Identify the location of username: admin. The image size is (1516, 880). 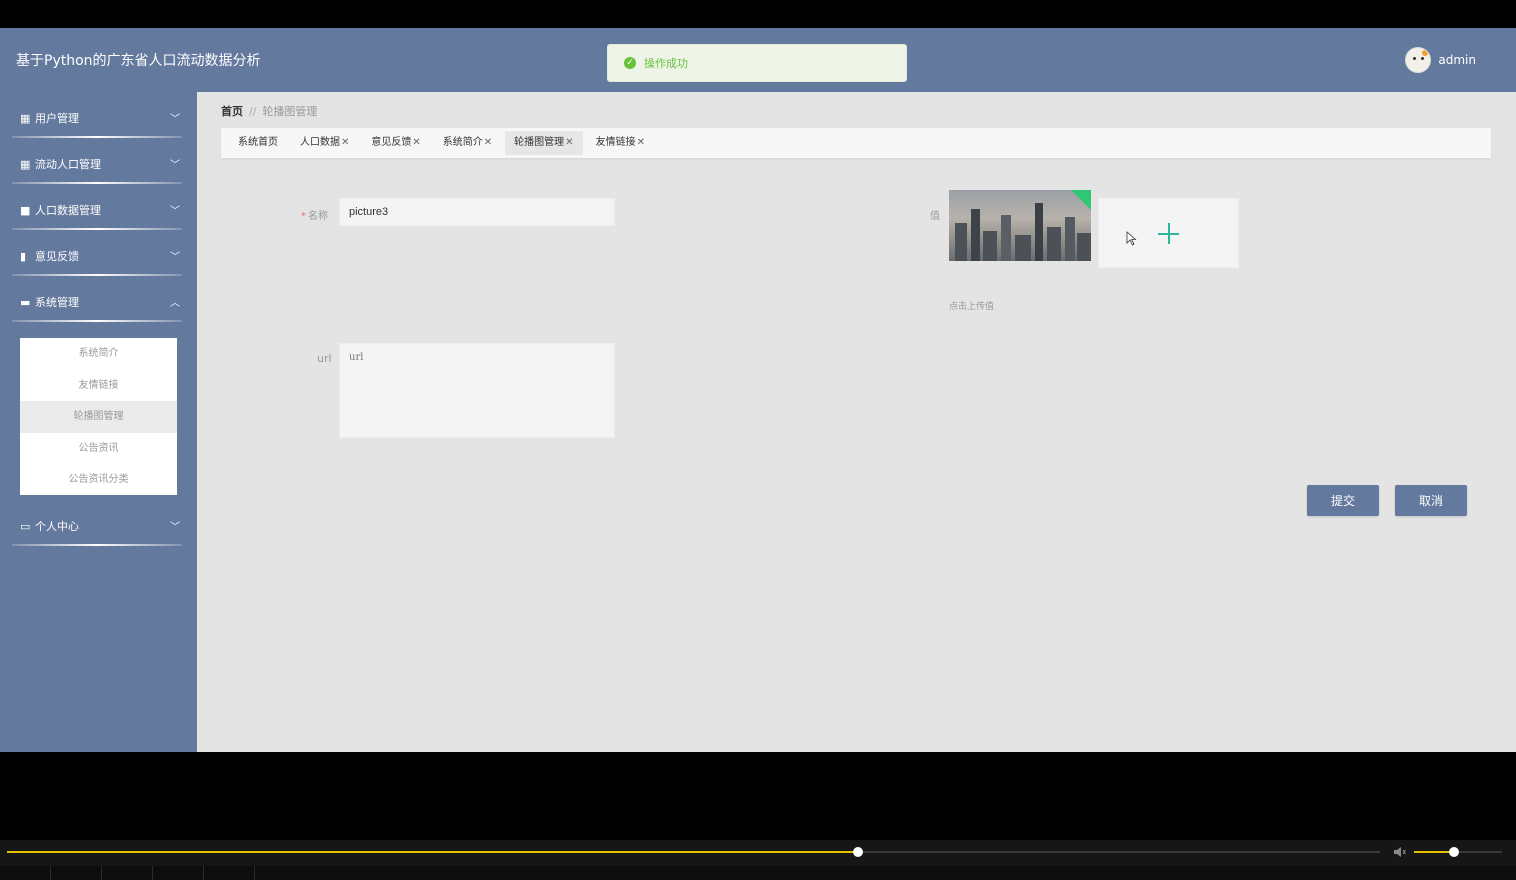
(1457, 60).